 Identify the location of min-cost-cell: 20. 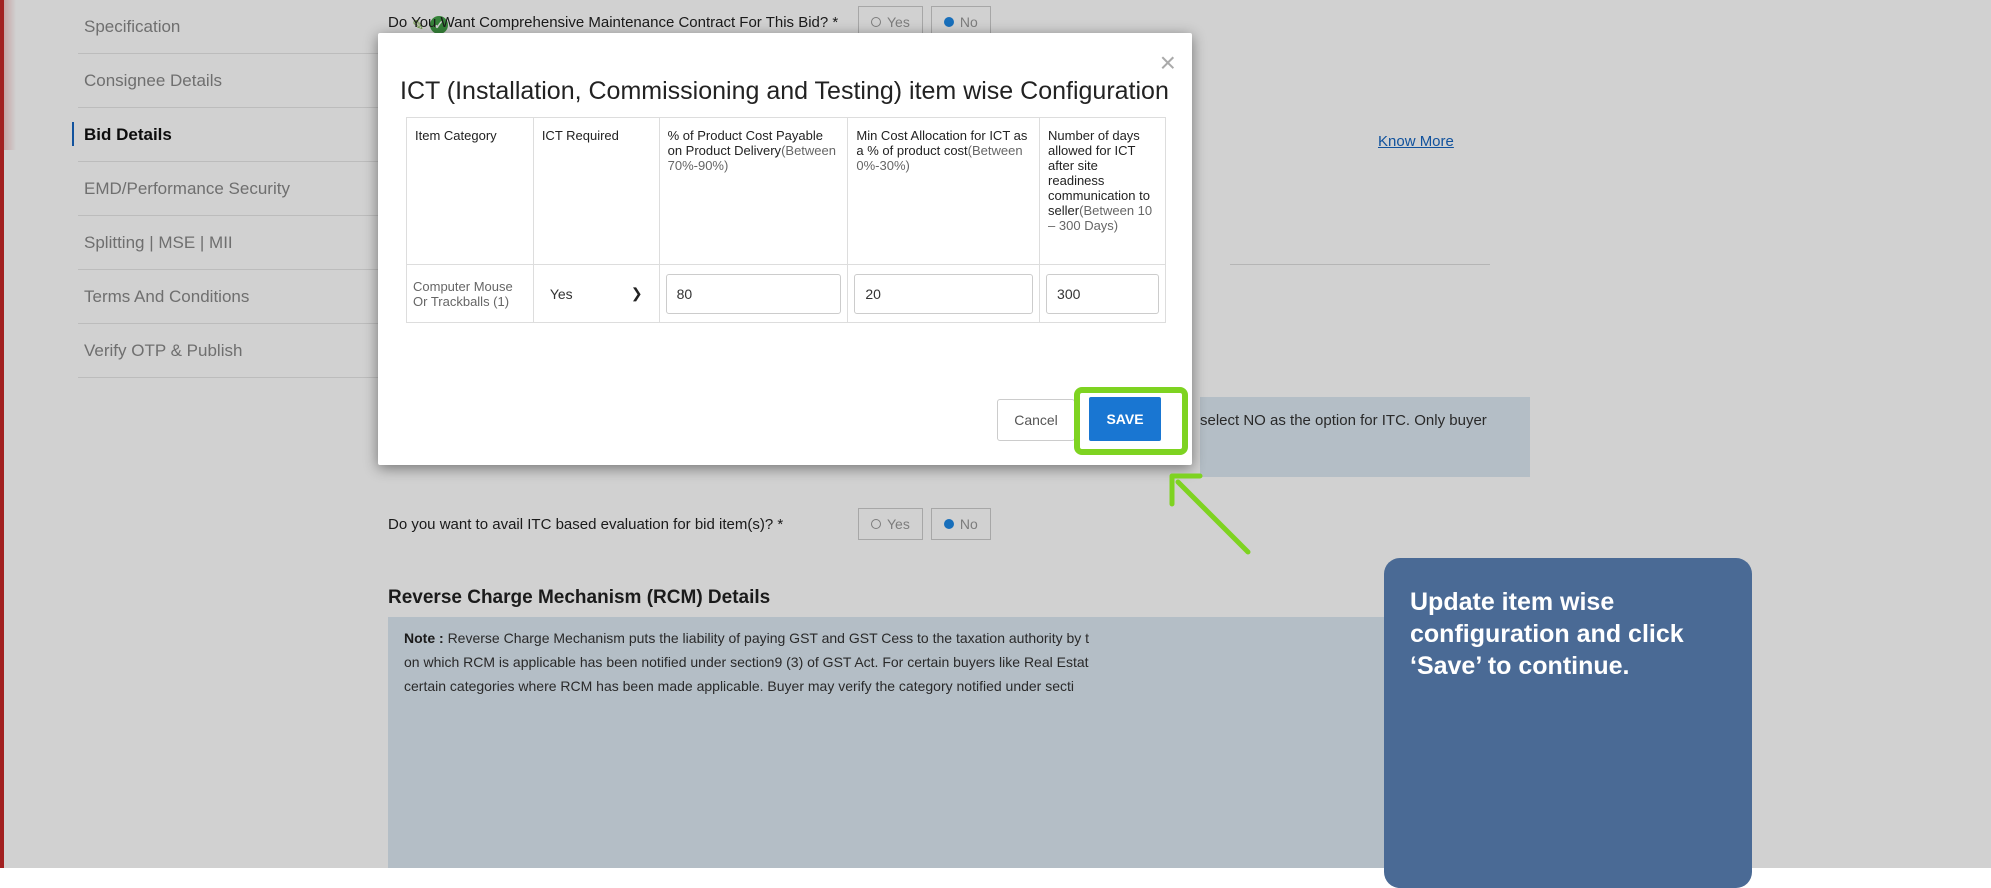
(944, 293).